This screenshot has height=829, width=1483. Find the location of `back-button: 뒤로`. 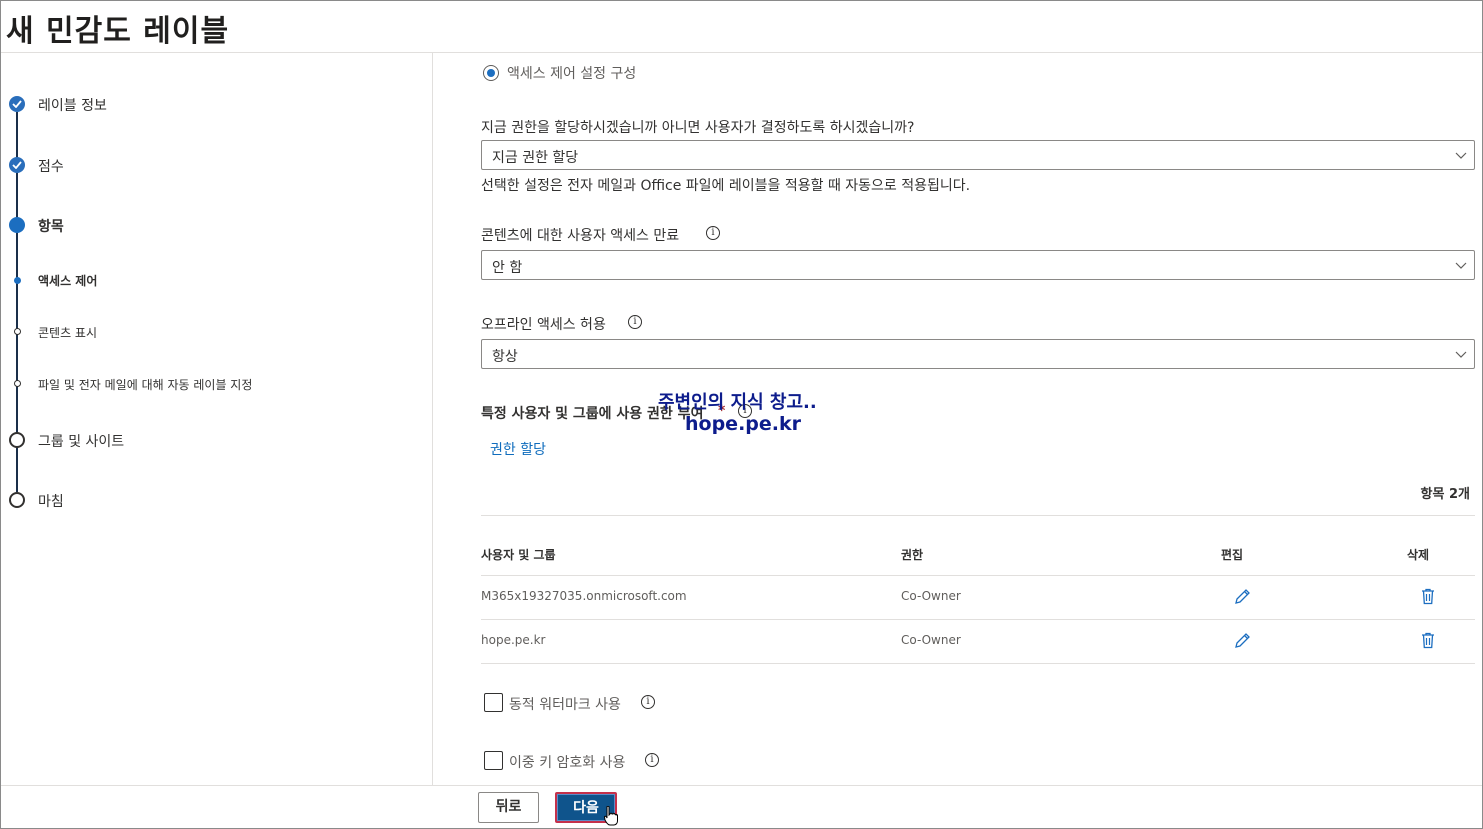

back-button: 뒤로 is located at coordinates (508, 807).